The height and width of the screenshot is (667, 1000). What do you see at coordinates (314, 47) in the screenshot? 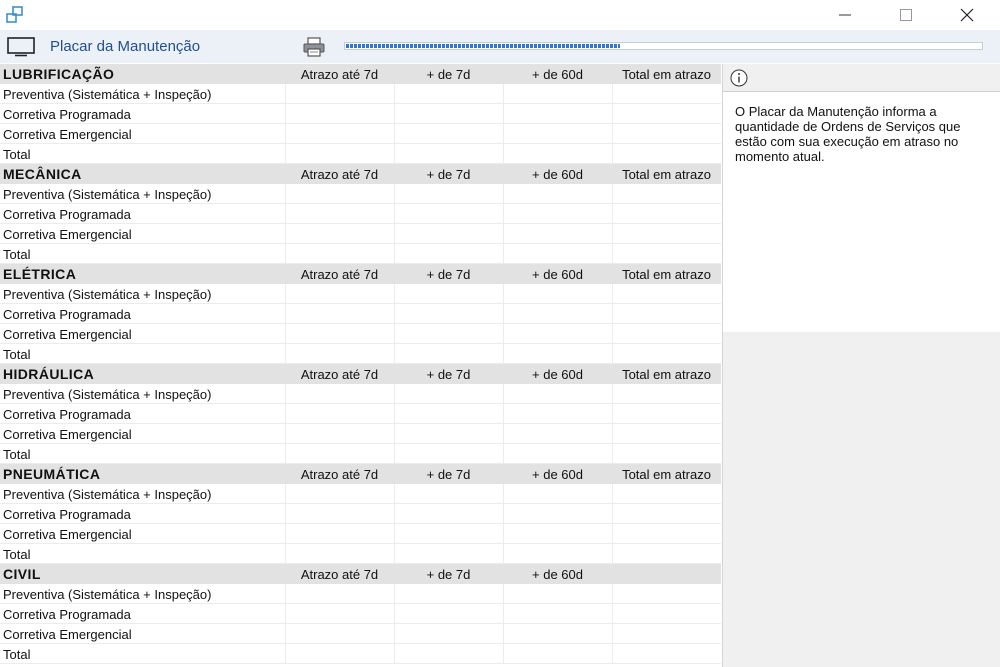
I see `print-icon` at bounding box center [314, 47].